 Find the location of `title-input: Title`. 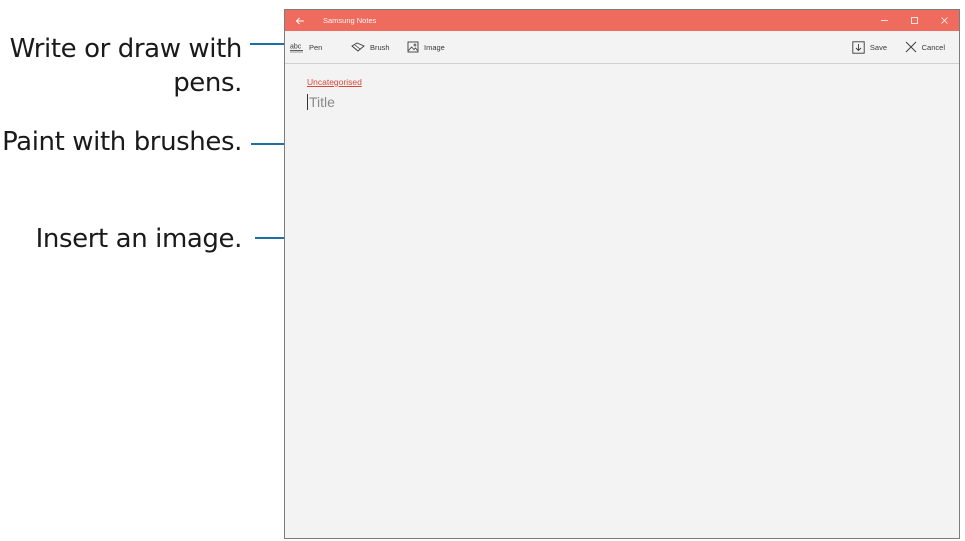

title-input: Title is located at coordinates (321, 102).